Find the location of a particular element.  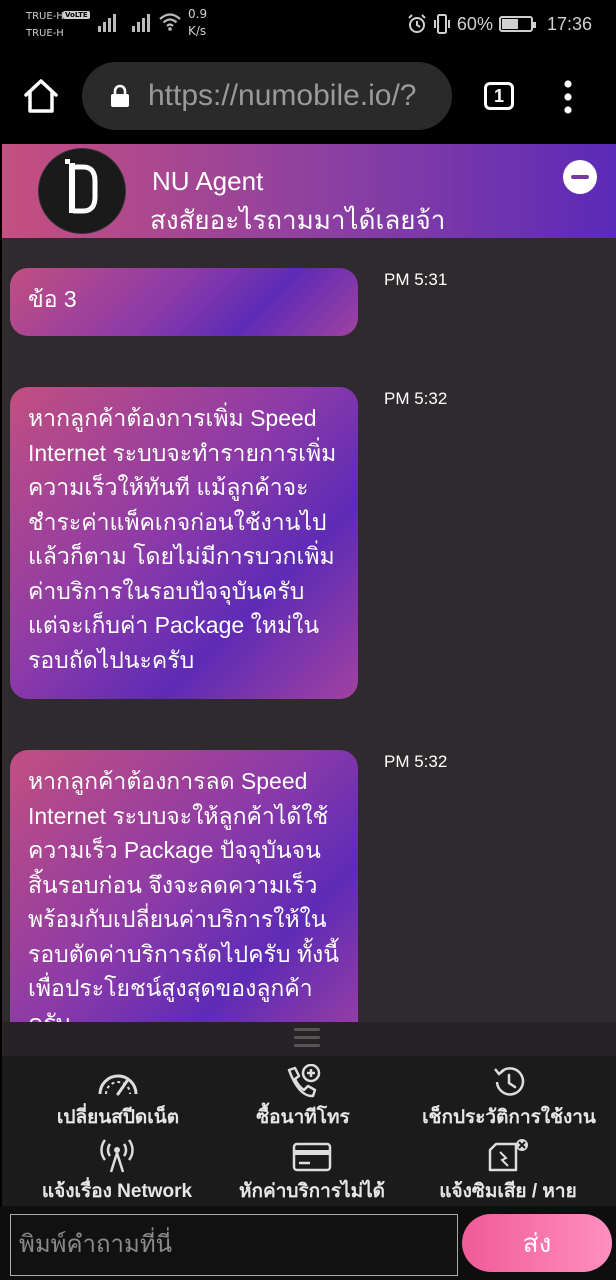

status-bar: TRUE-H TRUE-H VoLTE 0.9 K/s 60% 17:36 is located at coordinates (308, 24).